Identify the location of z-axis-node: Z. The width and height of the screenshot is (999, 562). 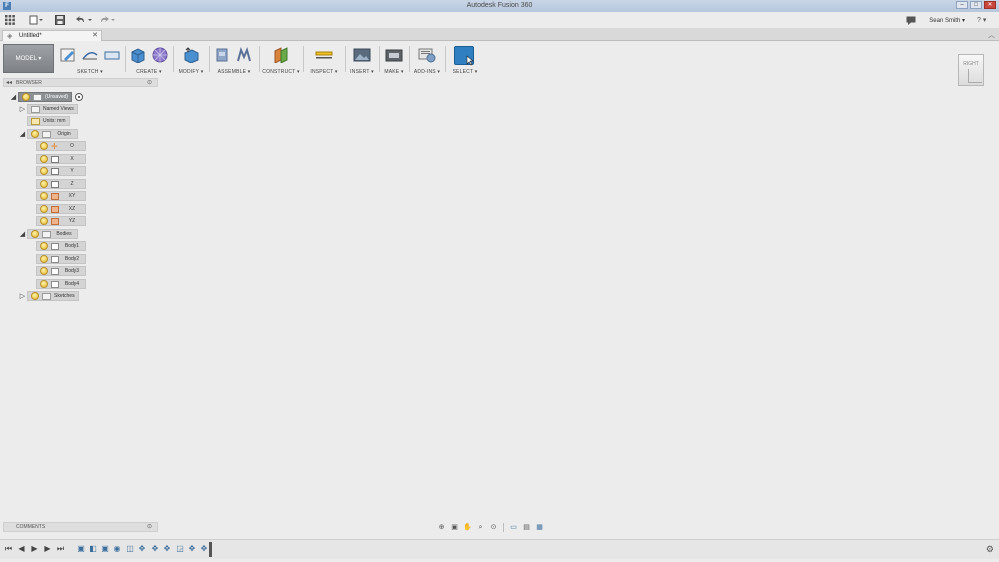
(61, 184).